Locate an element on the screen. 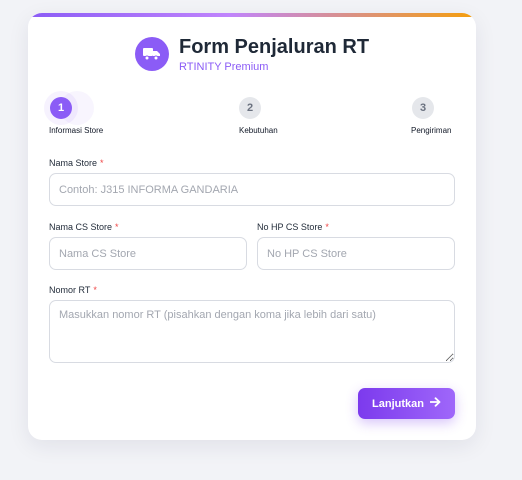 This screenshot has width=522, height=480. step-3-indicator: 3 is located at coordinates (423, 108).